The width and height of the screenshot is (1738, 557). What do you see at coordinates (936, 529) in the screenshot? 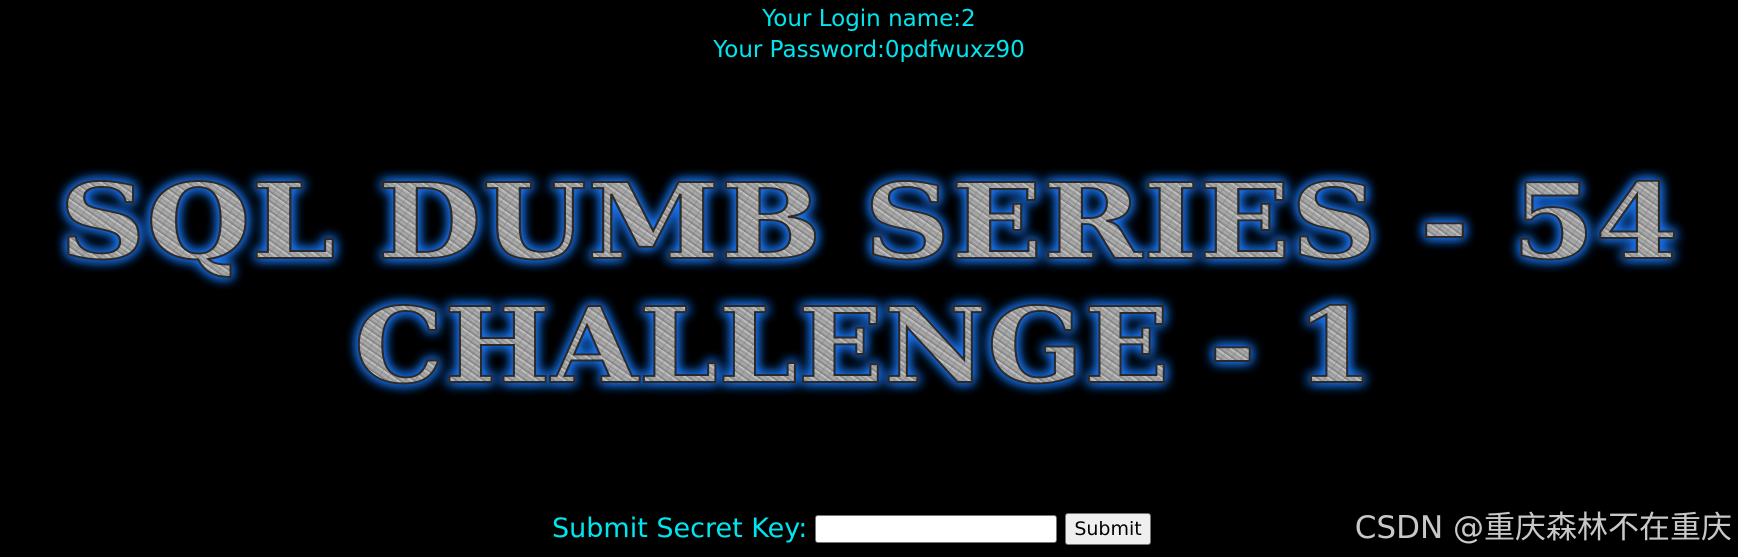
I see `secret-key-input` at bounding box center [936, 529].